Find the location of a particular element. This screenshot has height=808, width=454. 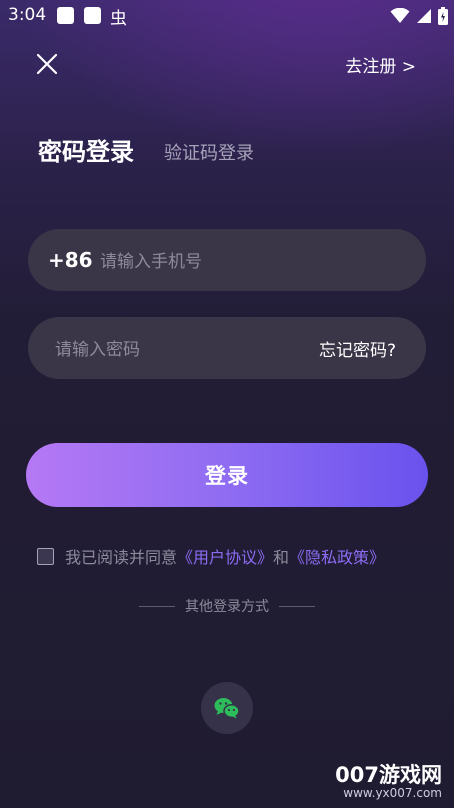

agreement-prefix: 我已阅读并同意 is located at coordinates (121, 557).